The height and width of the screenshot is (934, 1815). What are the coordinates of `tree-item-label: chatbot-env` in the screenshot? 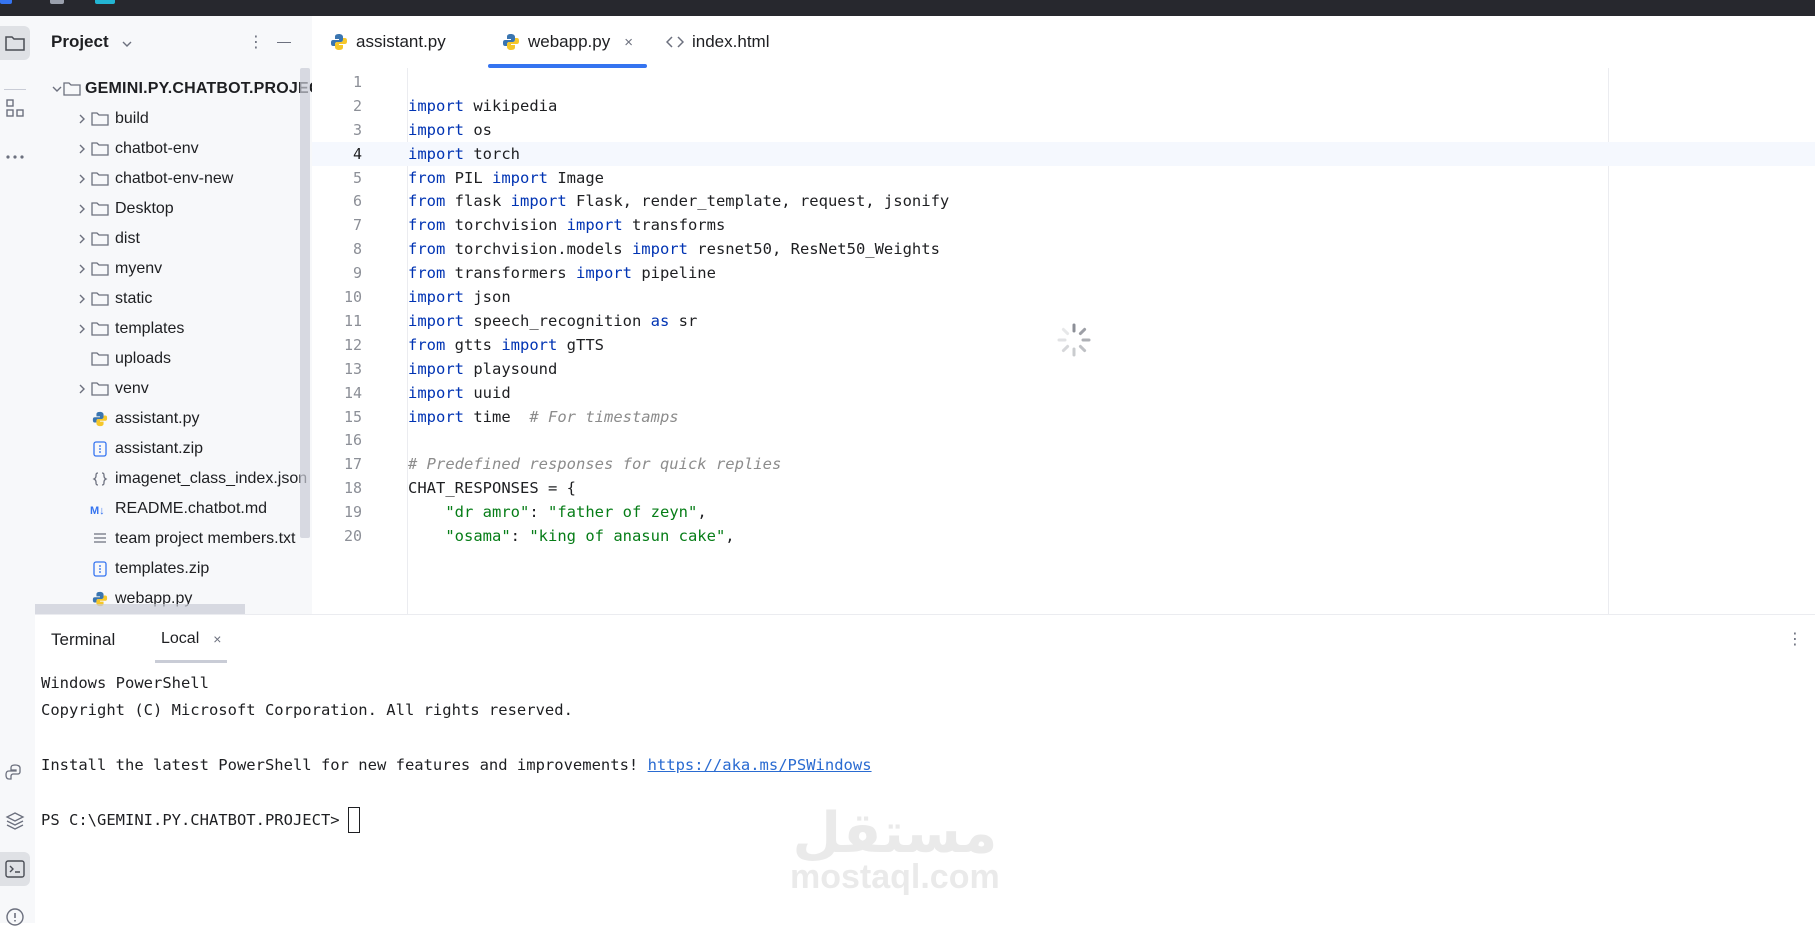 It's located at (157, 148).